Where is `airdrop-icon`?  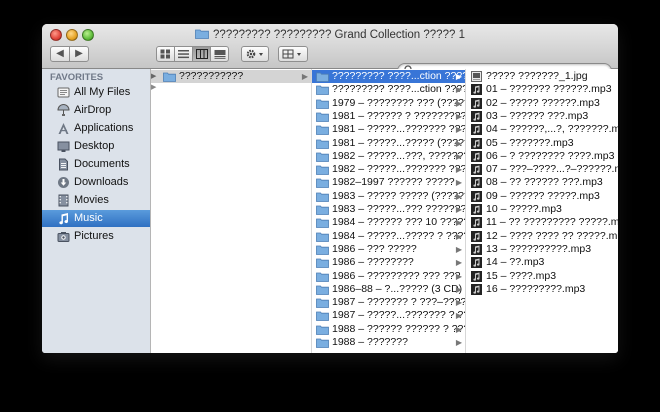 airdrop-icon is located at coordinates (63, 110).